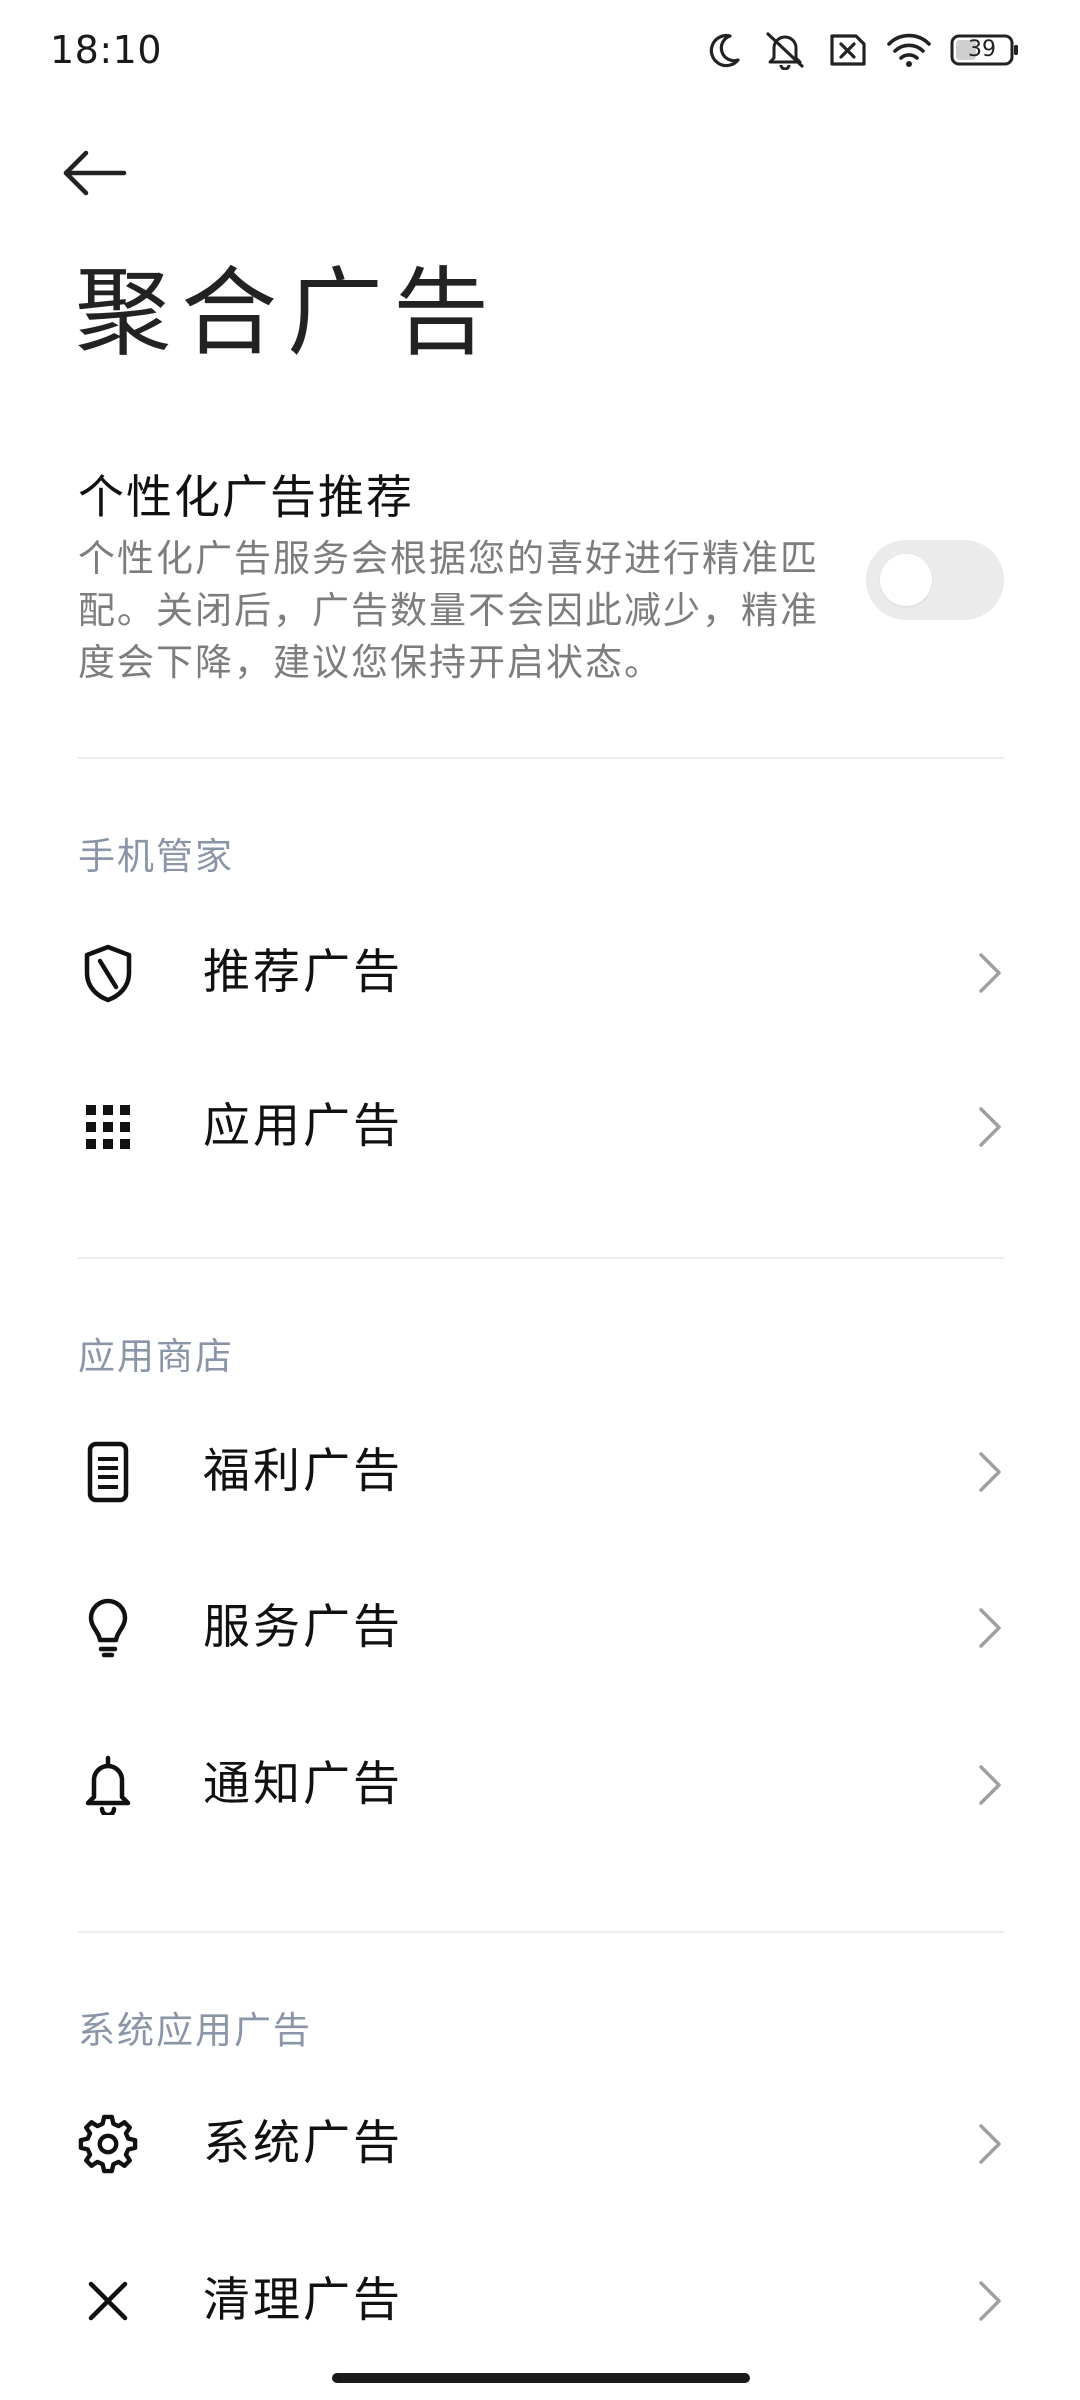  What do you see at coordinates (303, 2143) in the screenshot?
I see `item-label: 系统广告` at bounding box center [303, 2143].